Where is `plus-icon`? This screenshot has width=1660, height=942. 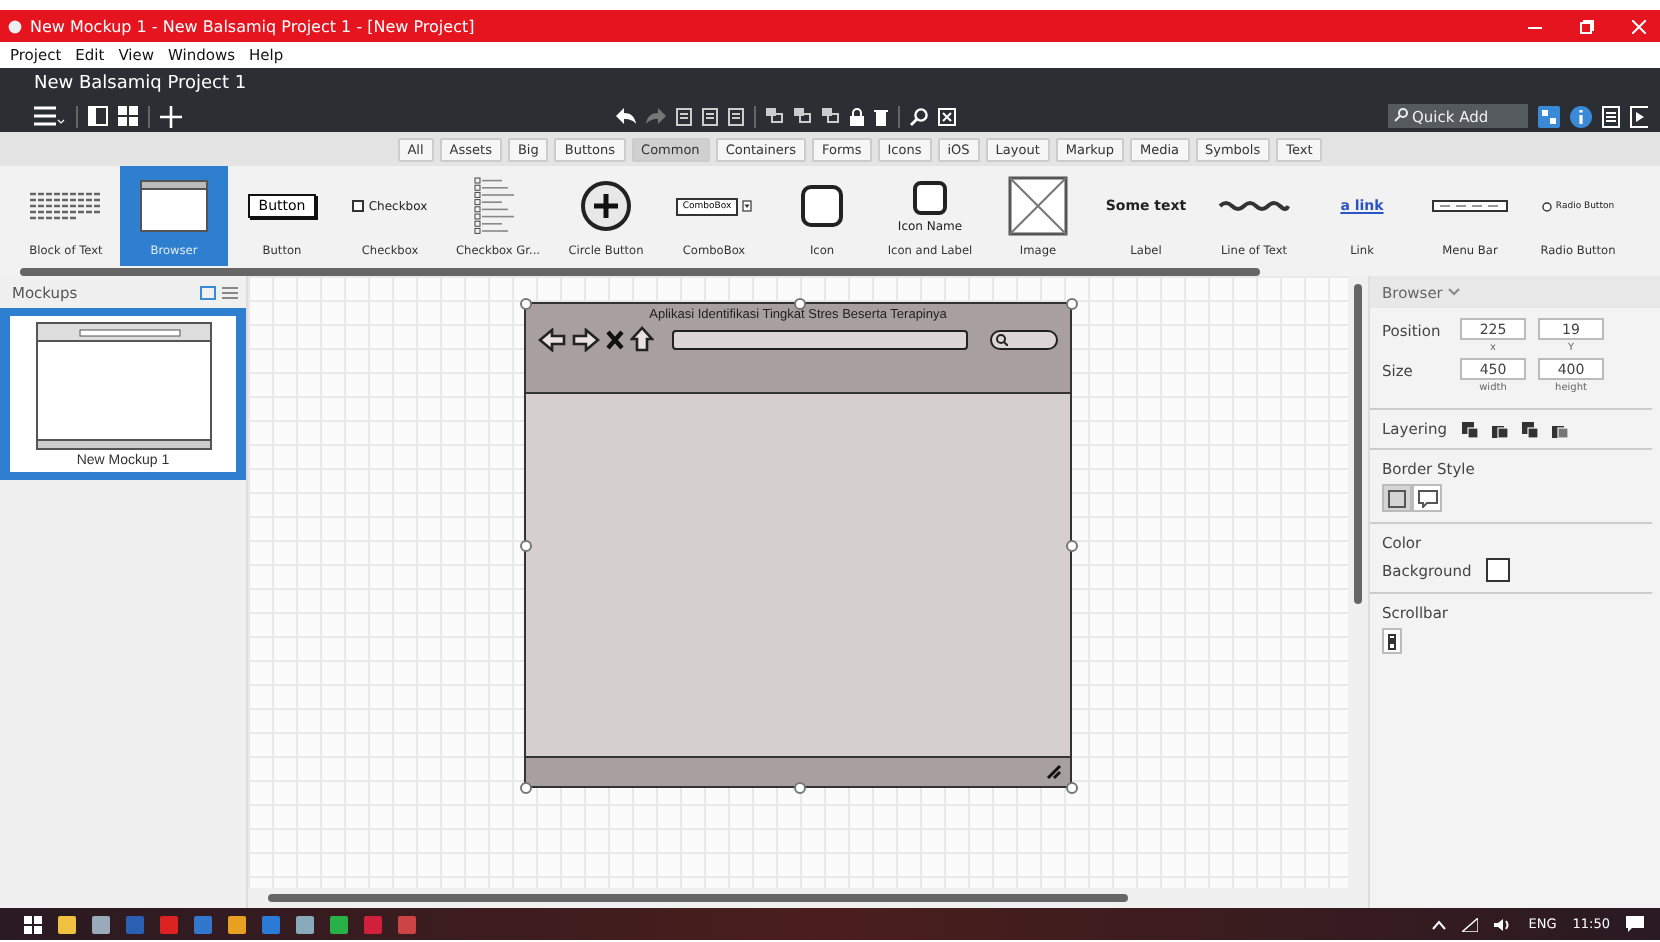
plus-icon is located at coordinates (171, 116).